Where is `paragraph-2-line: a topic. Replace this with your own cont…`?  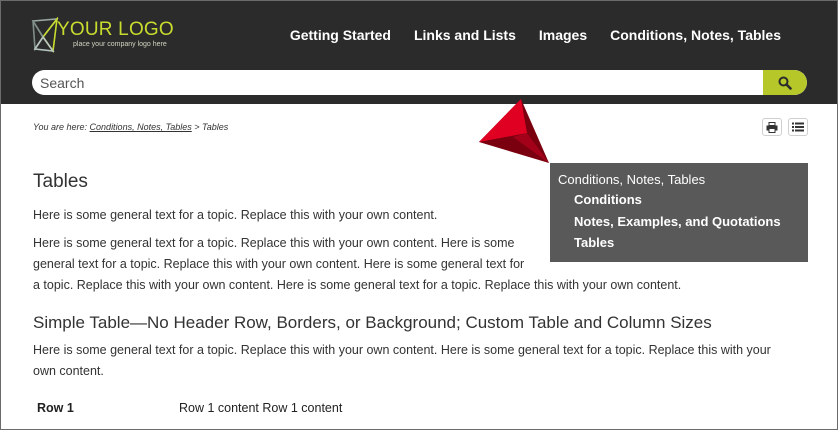
paragraph-2-line: a topic. Replace this with your own cont… is located at coordinates (357, 285).